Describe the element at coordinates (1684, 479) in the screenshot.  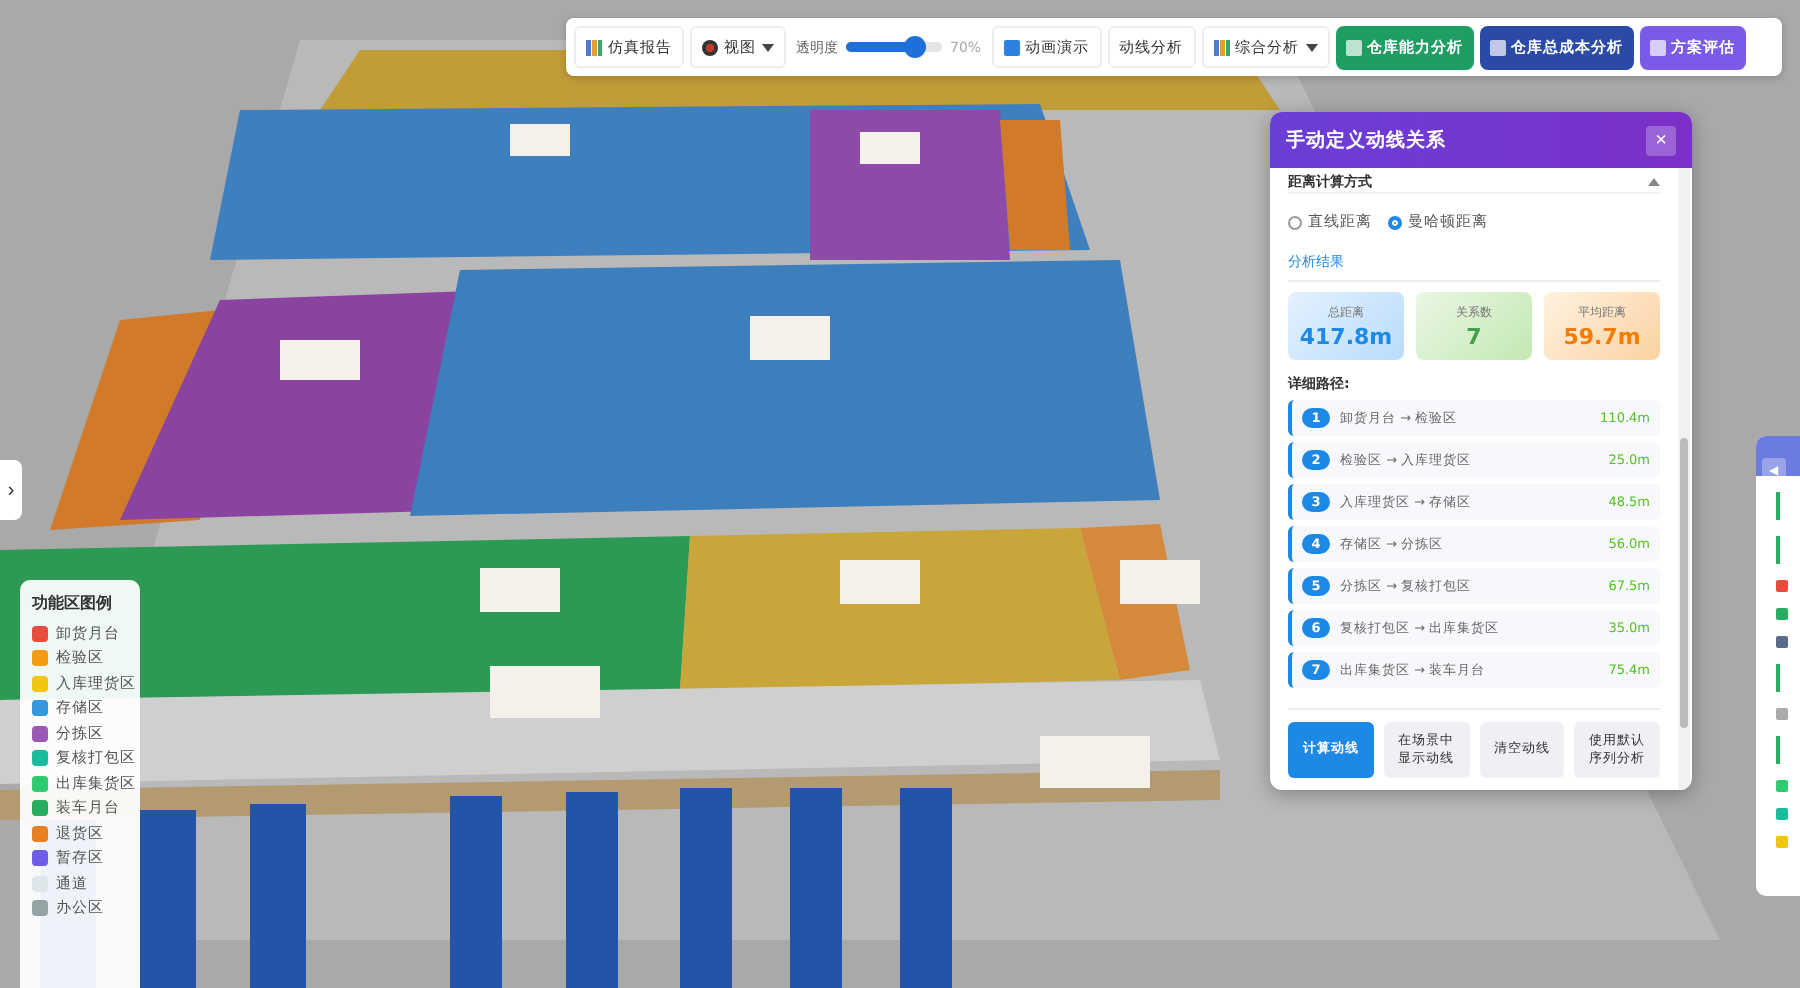
I see `scrollbar` at that location.